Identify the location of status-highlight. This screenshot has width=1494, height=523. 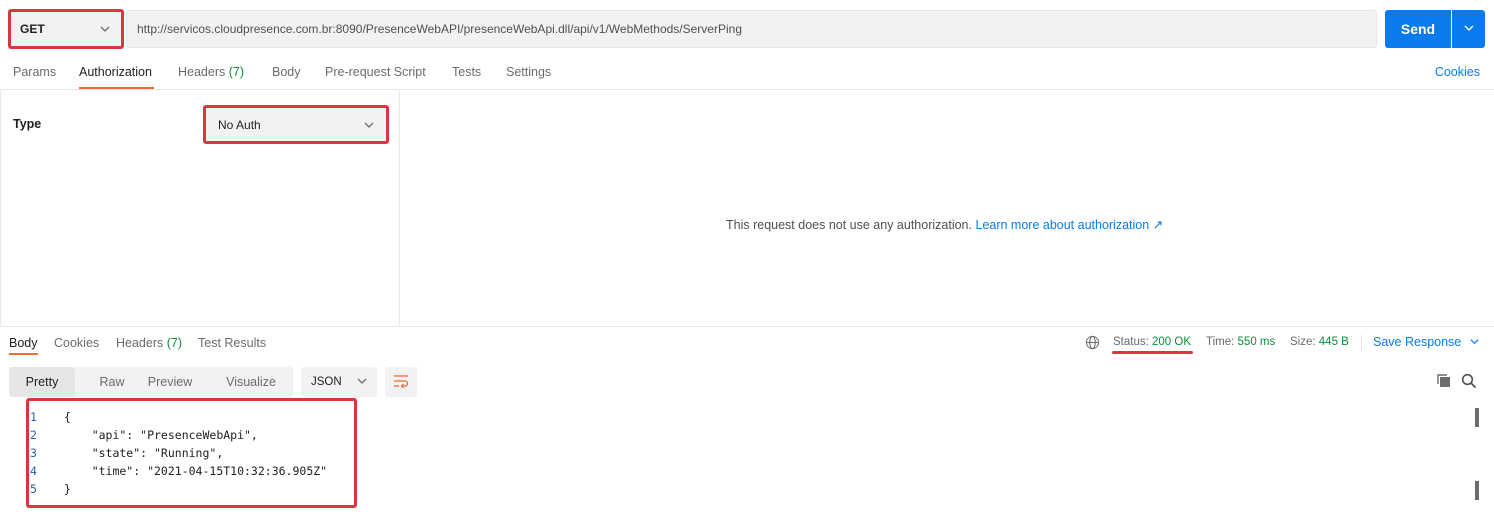
(1152, 352).